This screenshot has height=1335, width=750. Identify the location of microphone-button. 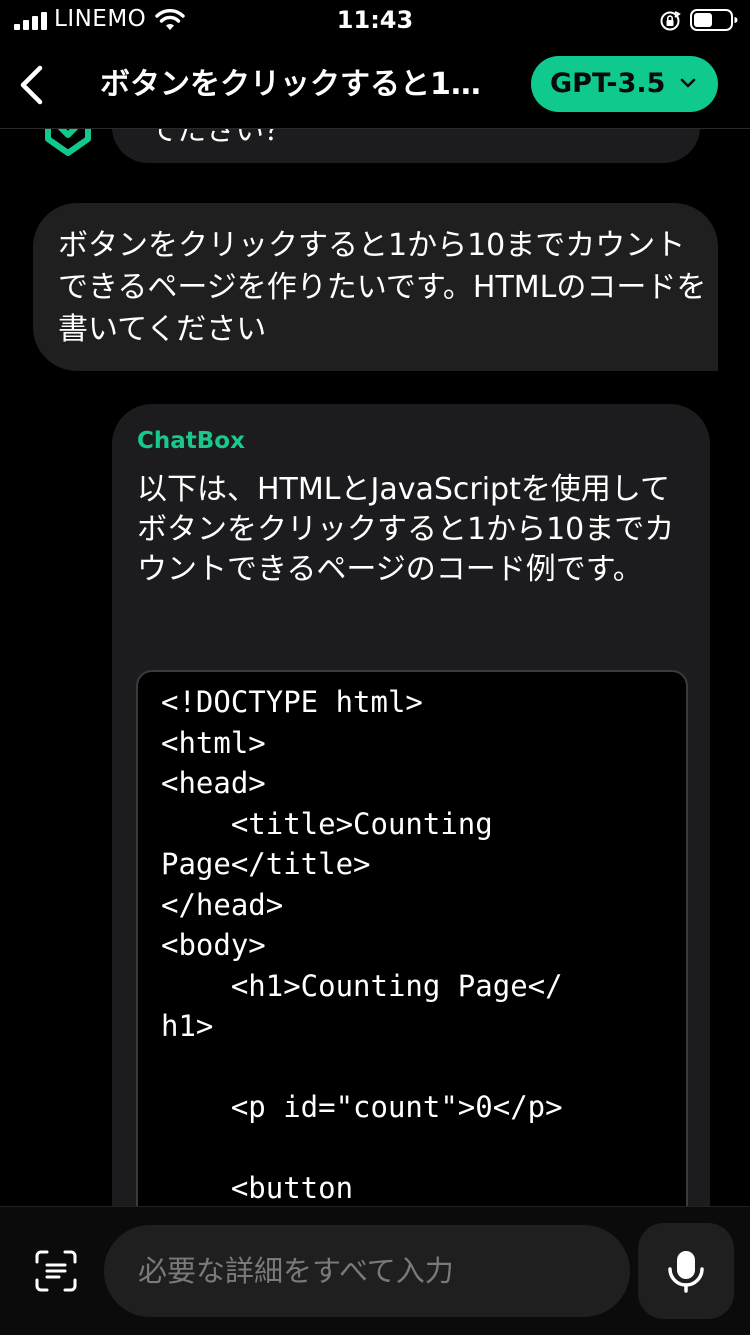
(686, 1271).